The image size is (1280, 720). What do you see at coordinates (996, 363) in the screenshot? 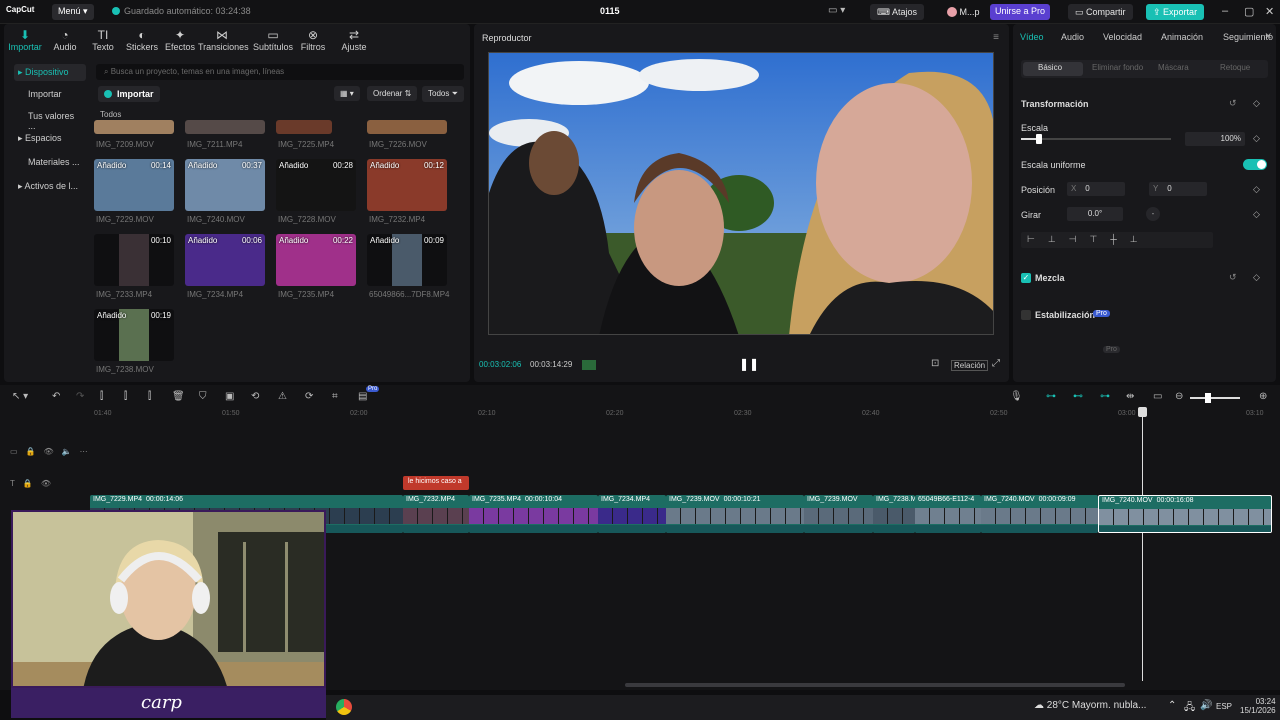
I see `fullscreen-icon: ⤢` at bounding box center [996, 363].